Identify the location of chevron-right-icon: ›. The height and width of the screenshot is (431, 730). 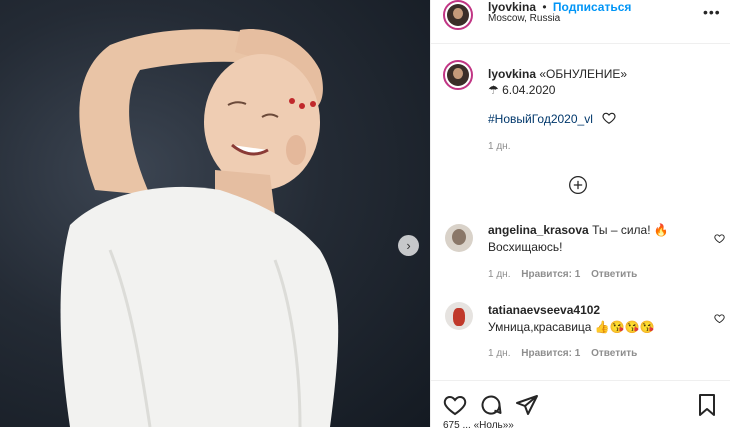
(408, 245).